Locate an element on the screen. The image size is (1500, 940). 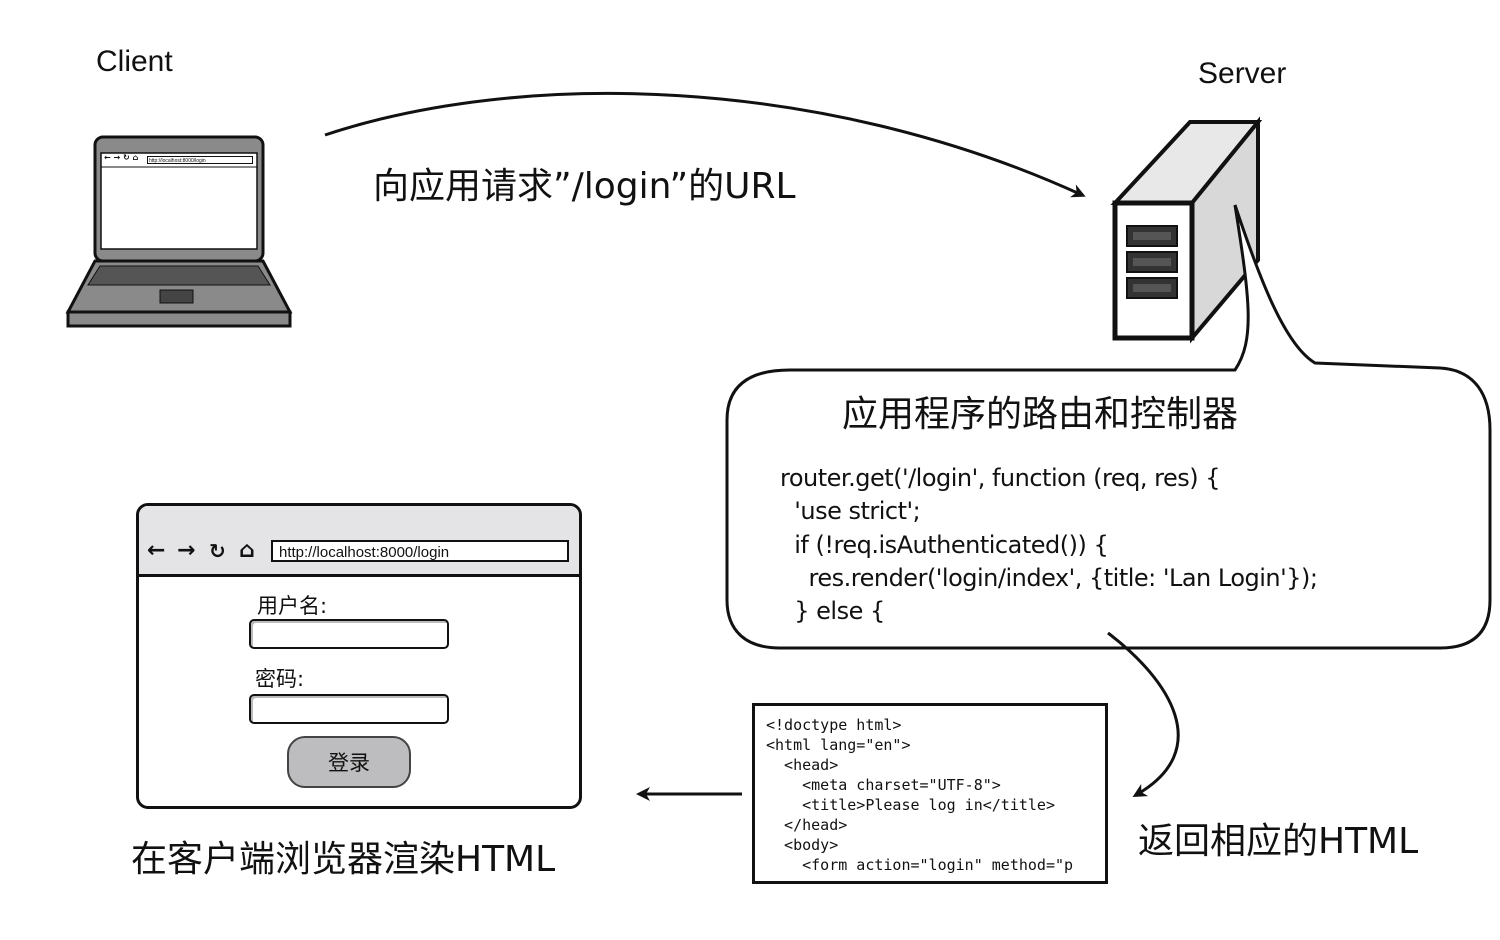
arrow-left-icon: ← is located at coordinates (156, 551).